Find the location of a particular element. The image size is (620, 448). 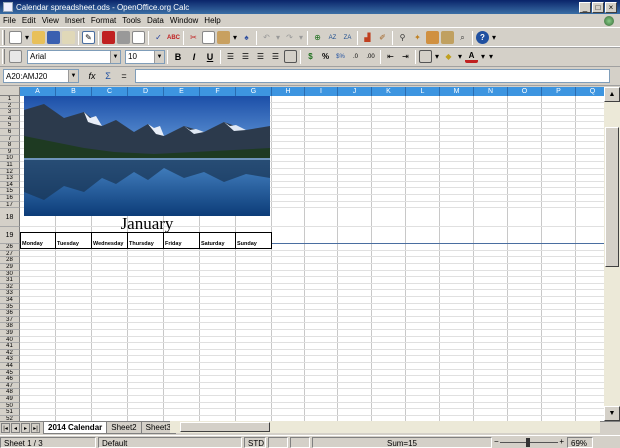

next-sheet-button: ▸ is located at coordinates (25, 428).